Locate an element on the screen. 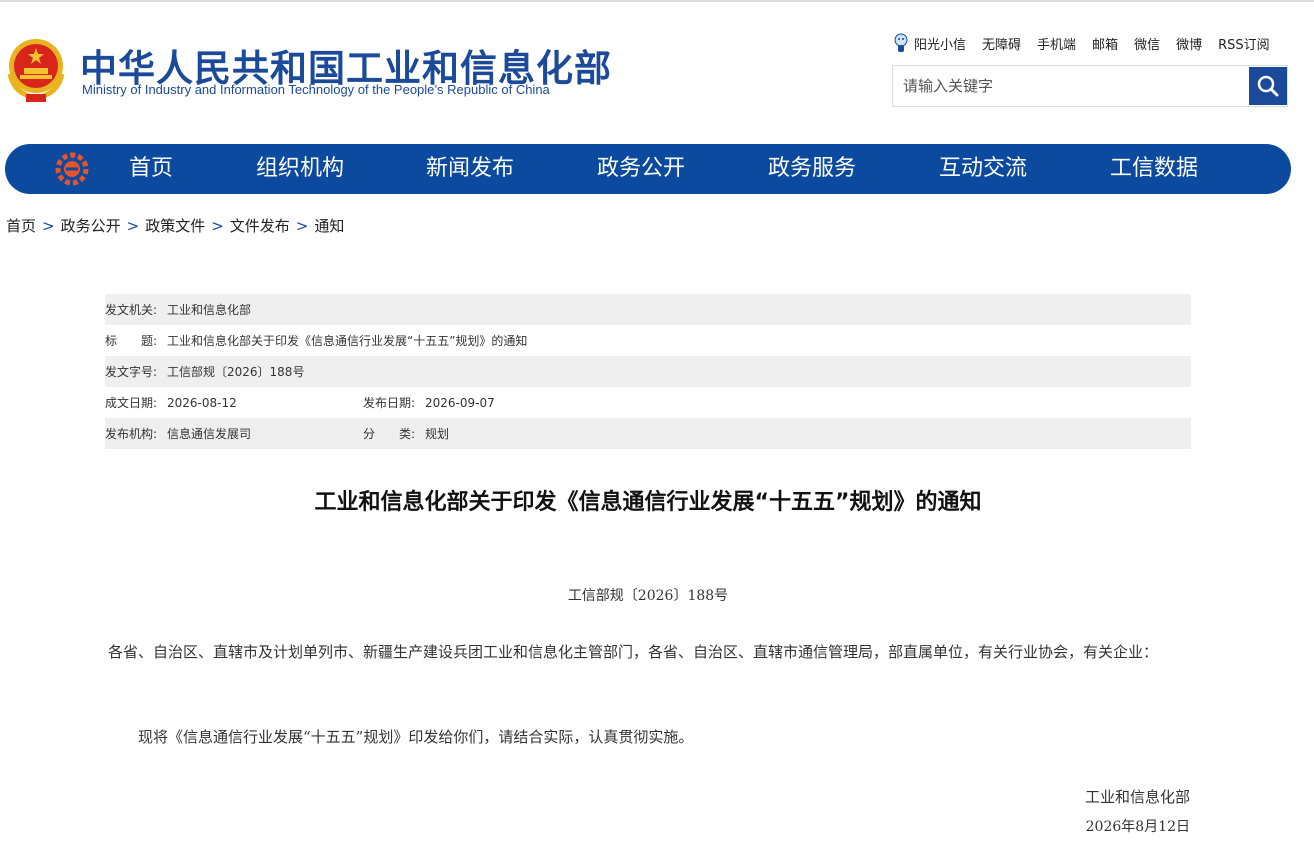 Image resolution: width=1314 pixels, height=846 pixels. main-nav: 首页 组织机构 新闻发布 政务公开 政务服务 互动交流 工信数据 is located at coordinates (648, 169).